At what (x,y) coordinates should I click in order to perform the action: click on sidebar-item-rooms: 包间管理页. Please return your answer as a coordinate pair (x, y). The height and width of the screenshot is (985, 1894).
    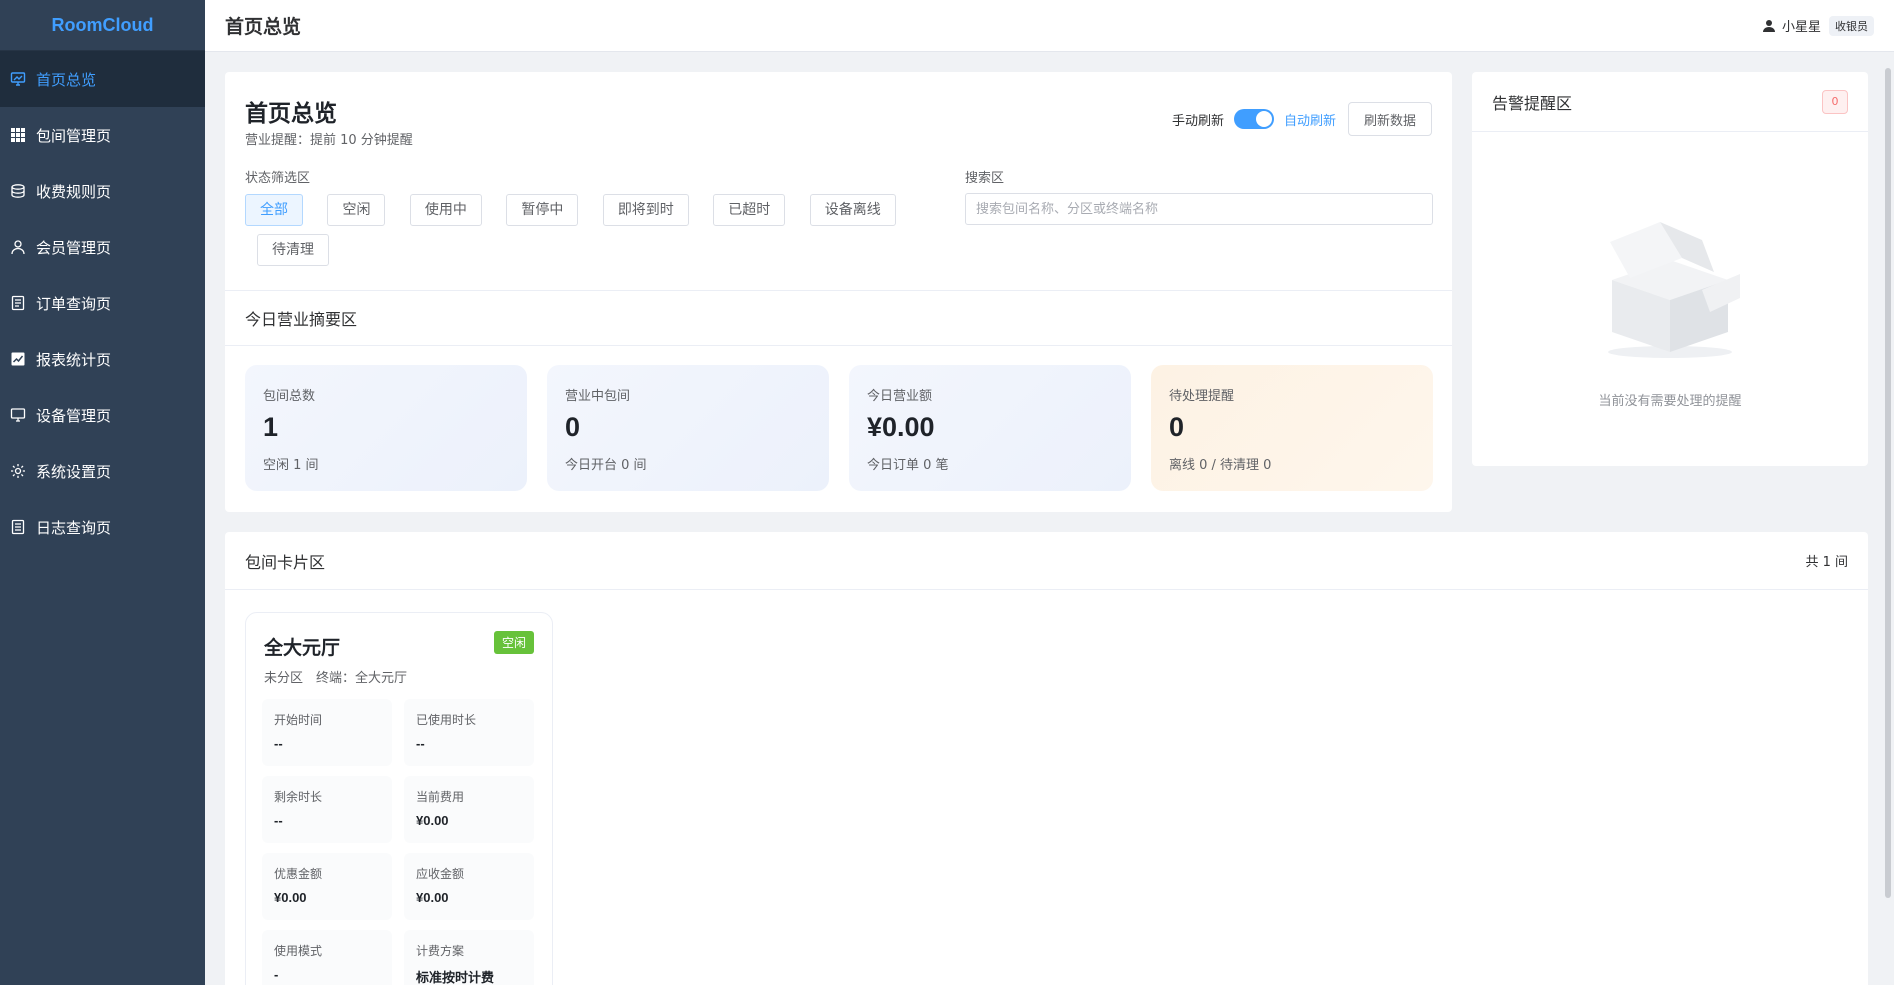
    Looking at the image, I should click on (102, 135).